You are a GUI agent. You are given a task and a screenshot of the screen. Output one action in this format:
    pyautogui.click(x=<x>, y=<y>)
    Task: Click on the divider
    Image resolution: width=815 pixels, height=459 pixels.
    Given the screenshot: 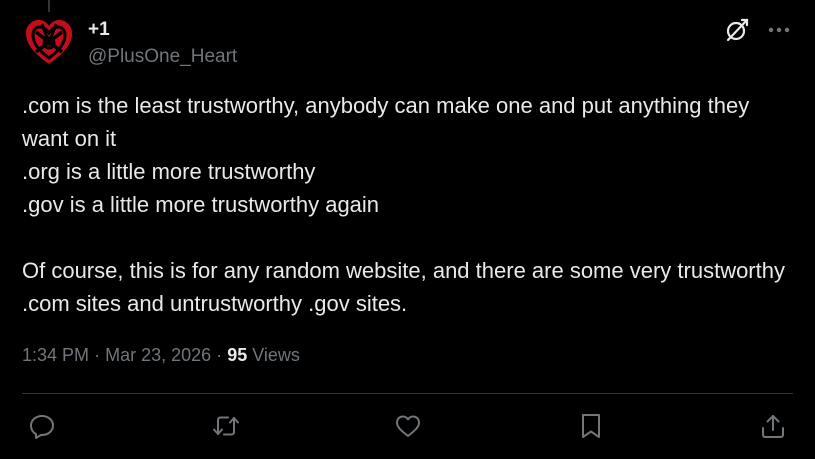 What is the action you would take?
    pyautogui.click(x=407, y=393)
    